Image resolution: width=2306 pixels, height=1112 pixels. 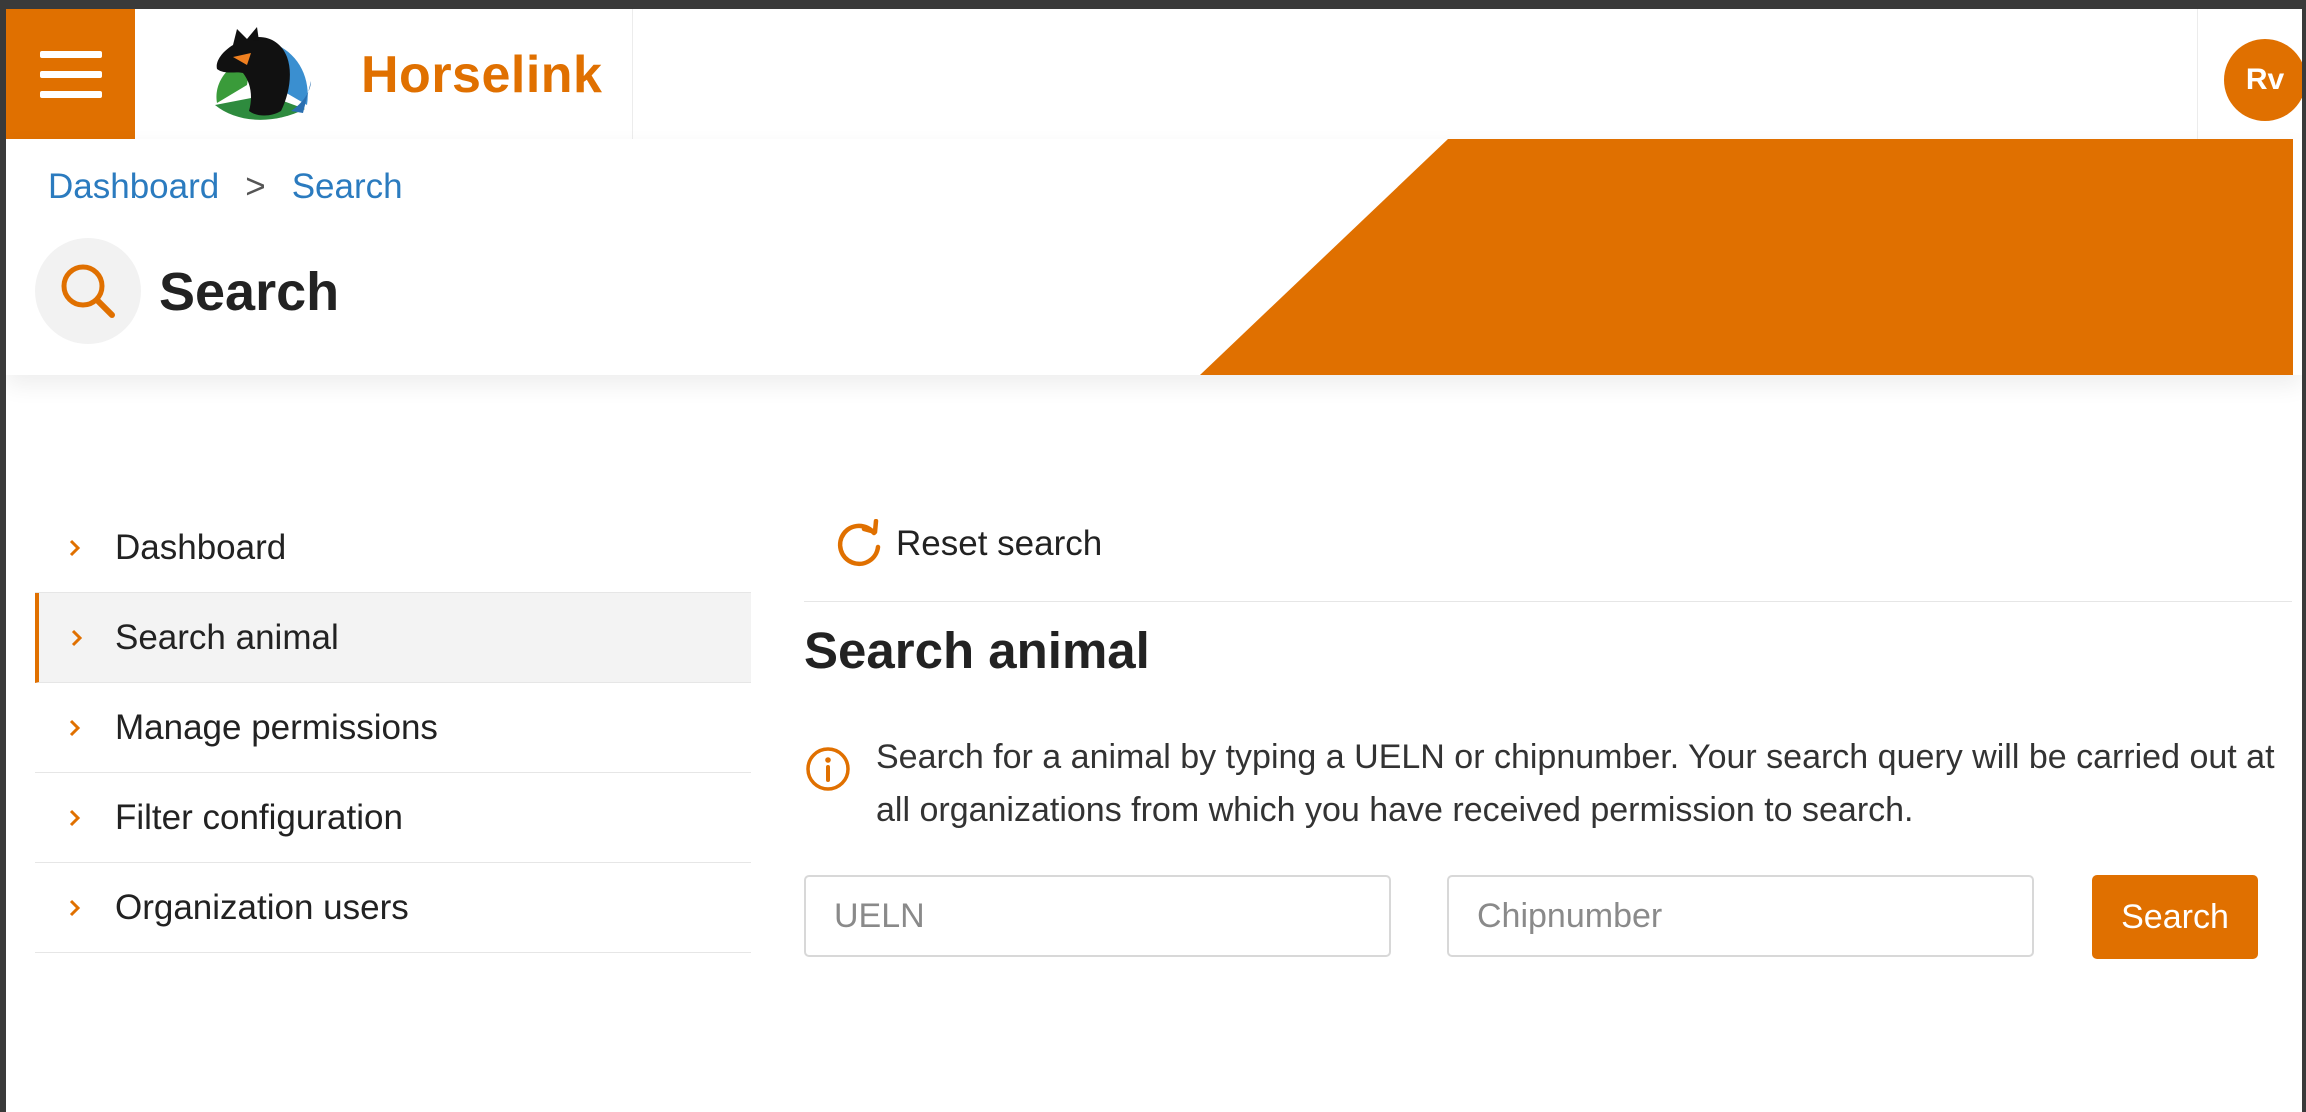 What do you see at coordinates (276, 727) in the screenshot?
I see `sidebar-item-label: Manage permissions` at bounding box center [276, 727].